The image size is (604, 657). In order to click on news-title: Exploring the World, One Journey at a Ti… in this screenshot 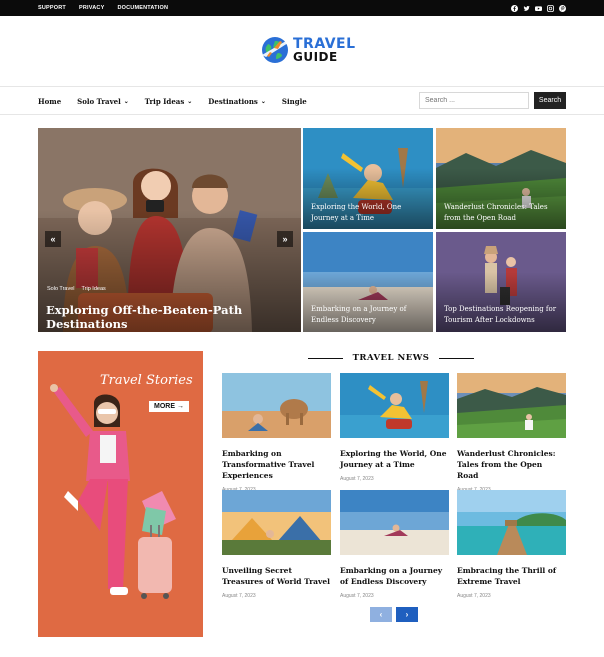, I will do `click(394, 459)`.